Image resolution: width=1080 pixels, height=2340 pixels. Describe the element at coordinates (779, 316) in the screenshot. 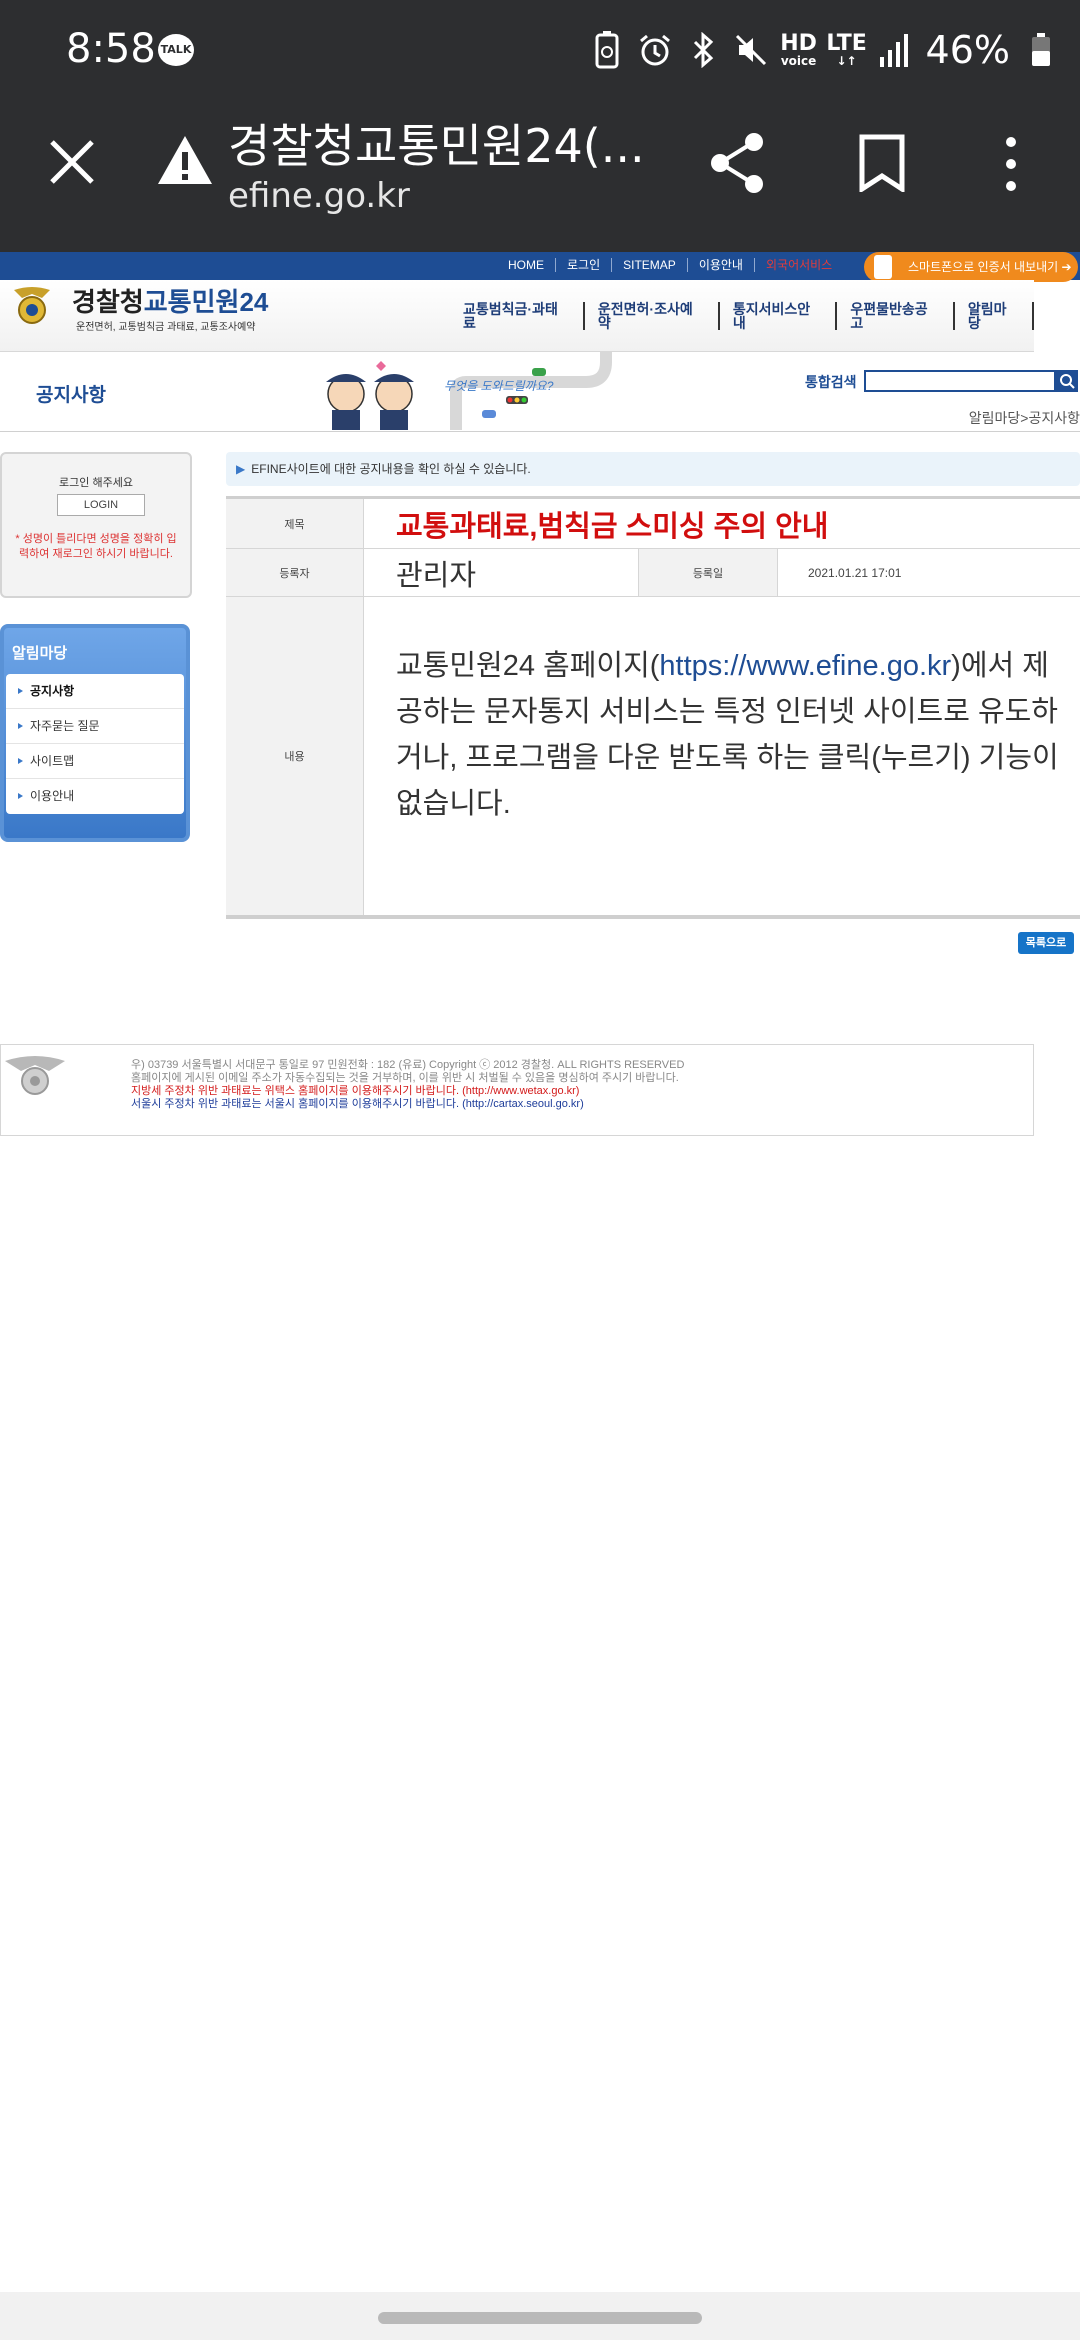

I see `nav-notification: 통지서비스안내` at that location.